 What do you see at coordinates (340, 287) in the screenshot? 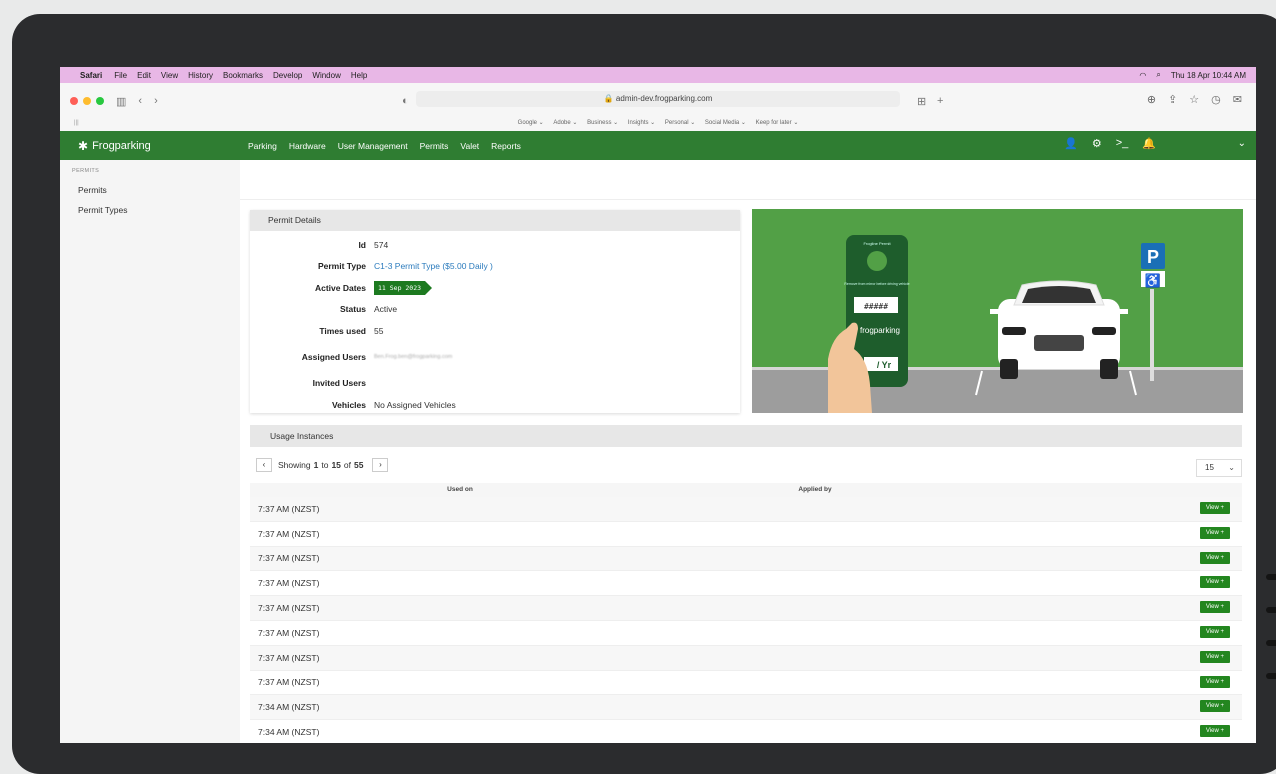
I see `active-dates-label: Active Dates` at bounding box center [340, 287].